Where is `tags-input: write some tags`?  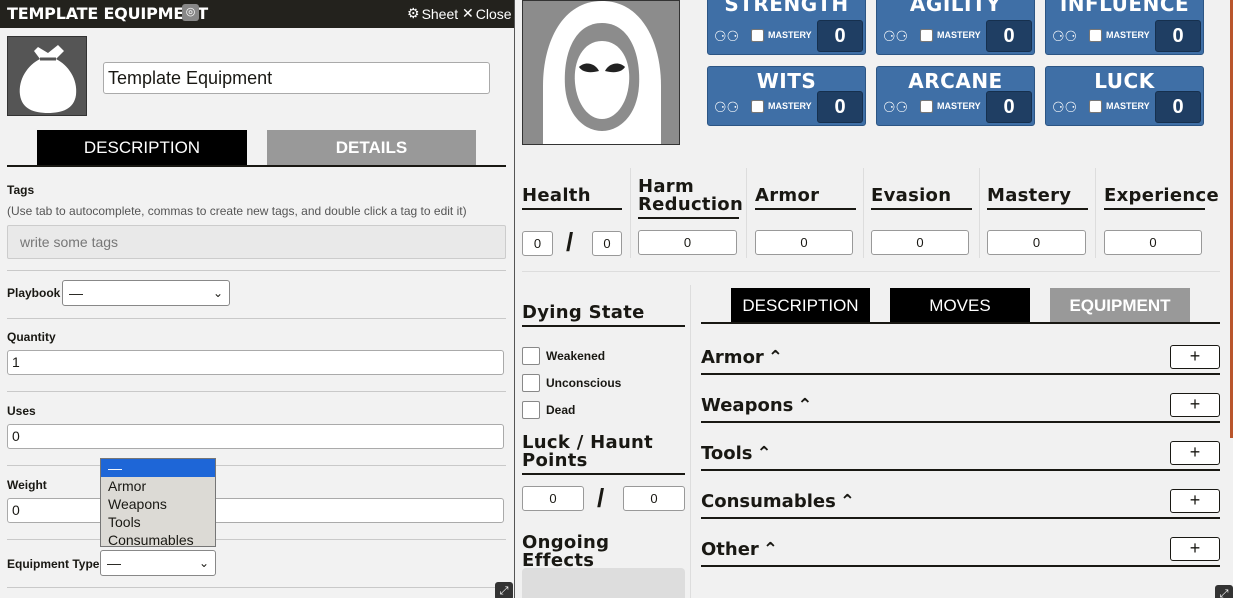
tags-input: write some tags is located at coordinates (256, 242).